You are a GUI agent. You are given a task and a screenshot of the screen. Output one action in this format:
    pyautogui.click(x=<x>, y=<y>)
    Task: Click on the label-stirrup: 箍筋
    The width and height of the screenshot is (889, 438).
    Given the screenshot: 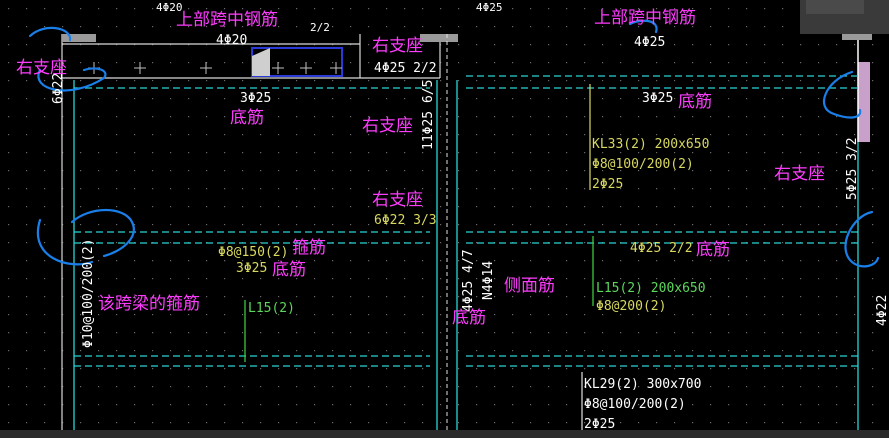 What is the action you would take?
    pyautogui.click(x=309, y=248)
    